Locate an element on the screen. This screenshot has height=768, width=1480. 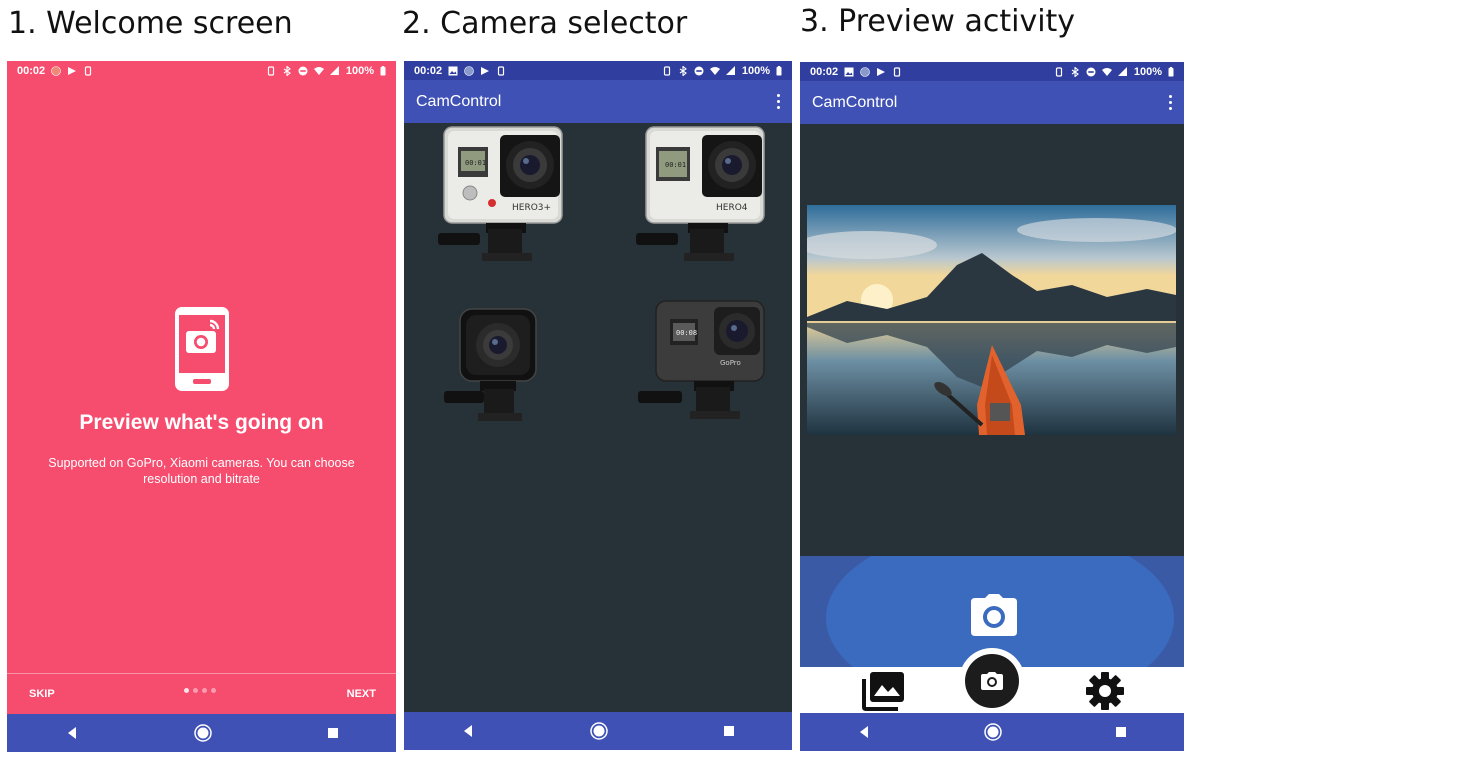
camera-hero3plus-card: 00:01 HERO3+ is located at coordinates (498, 195).